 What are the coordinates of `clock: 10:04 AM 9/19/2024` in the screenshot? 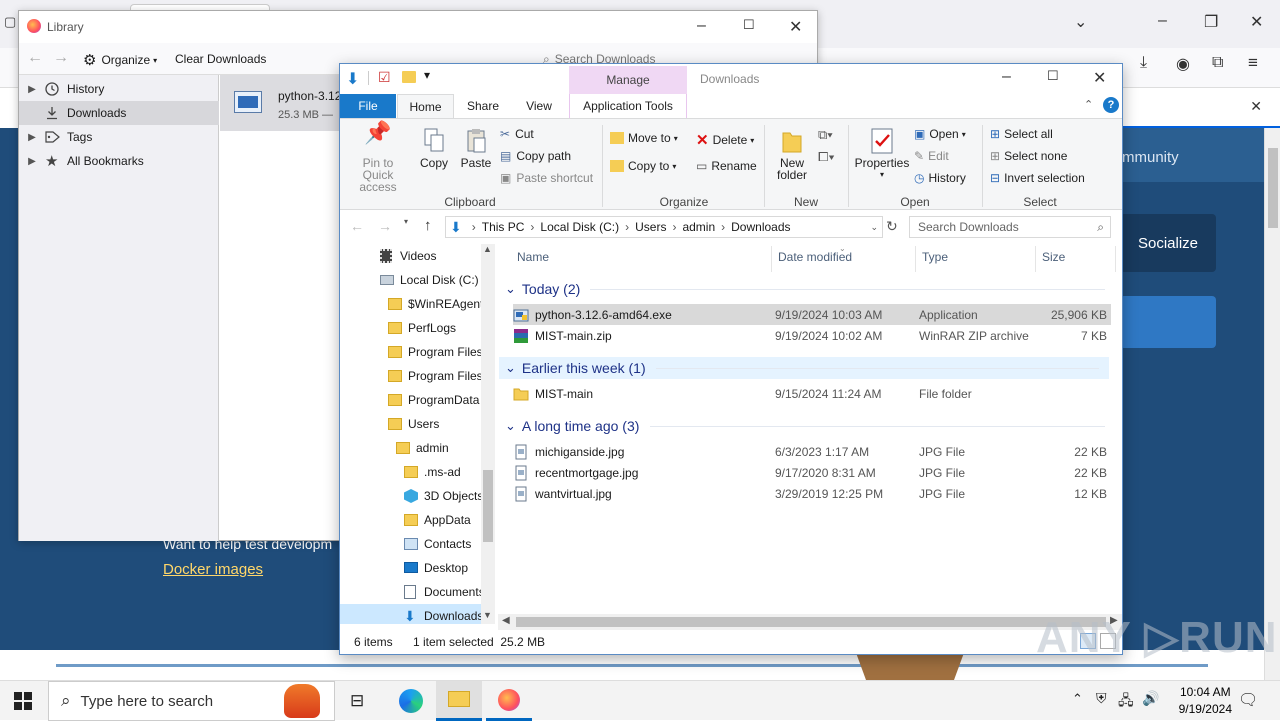 It's located at (1205, 701).